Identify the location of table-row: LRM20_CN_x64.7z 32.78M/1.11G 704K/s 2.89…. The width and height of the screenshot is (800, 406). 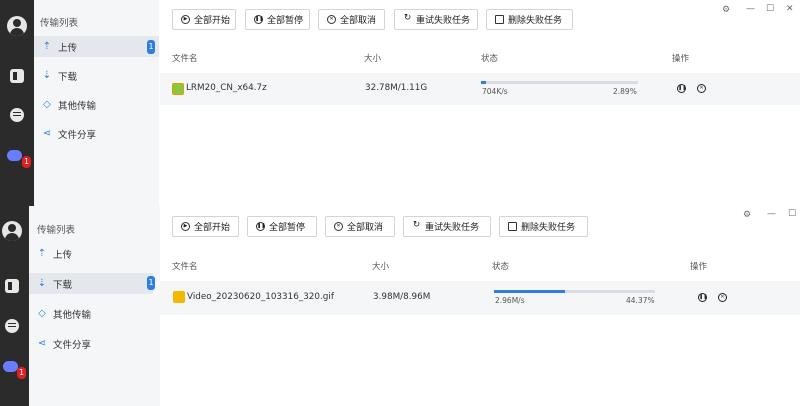
(480, 89).